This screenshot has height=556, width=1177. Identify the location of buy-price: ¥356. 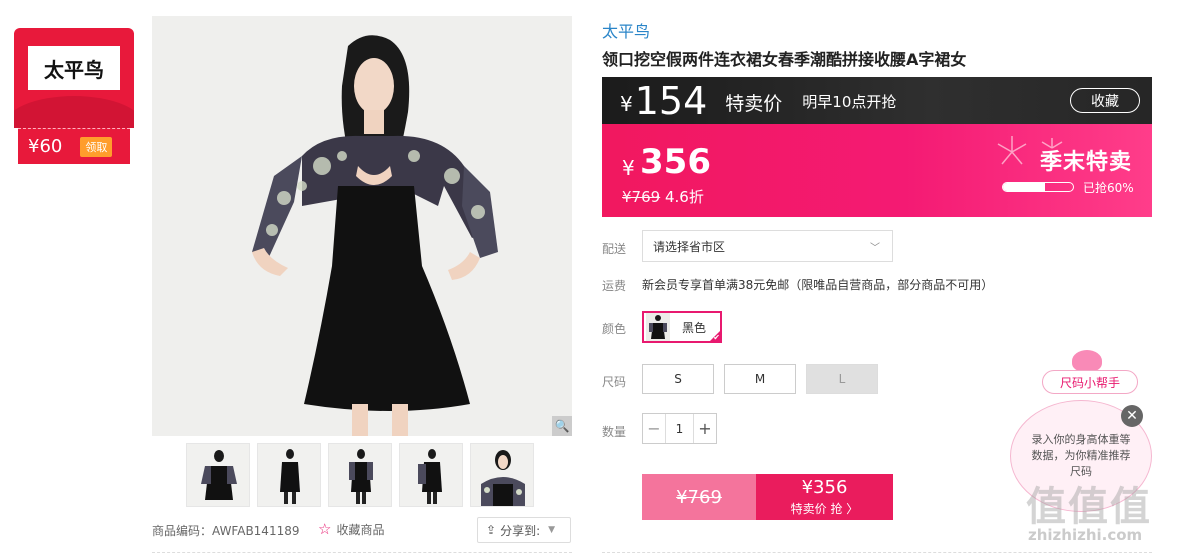
(824, 487).